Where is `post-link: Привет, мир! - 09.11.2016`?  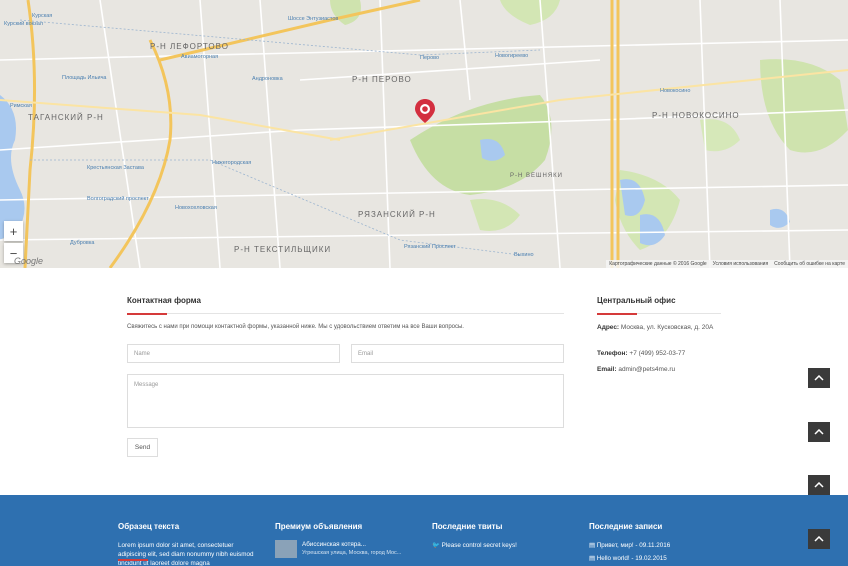
post-link: Привет, мир! - 09.11.2016 is located at coordinates (633, 545).